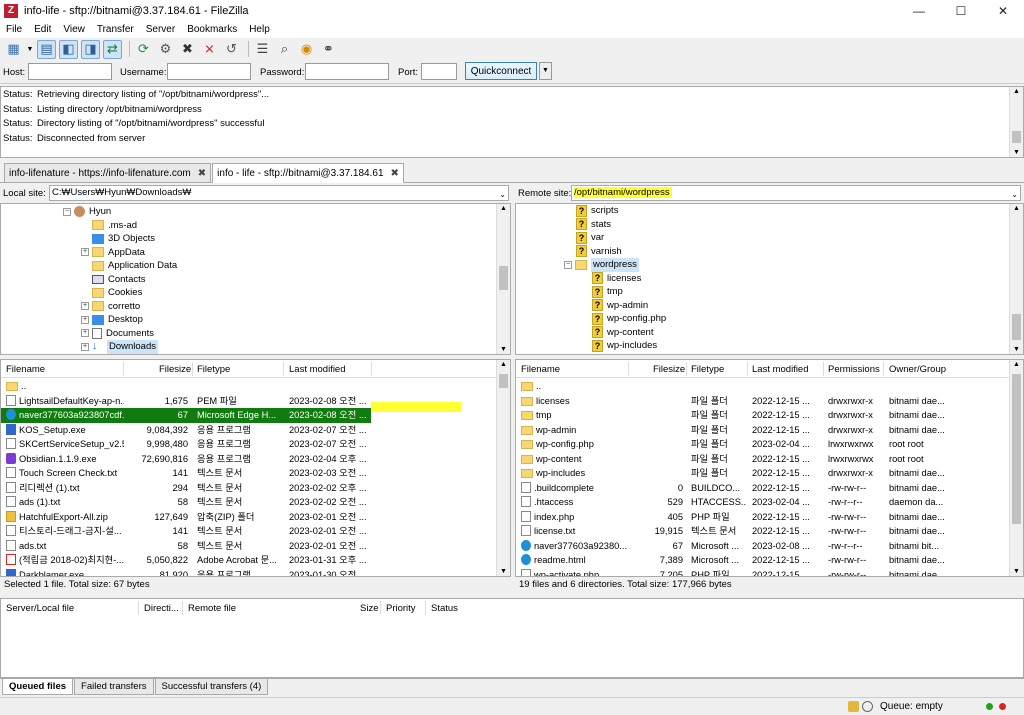 The image size is (1024, 715). I want to click on tree-item: Desktop, so click(125, 320).